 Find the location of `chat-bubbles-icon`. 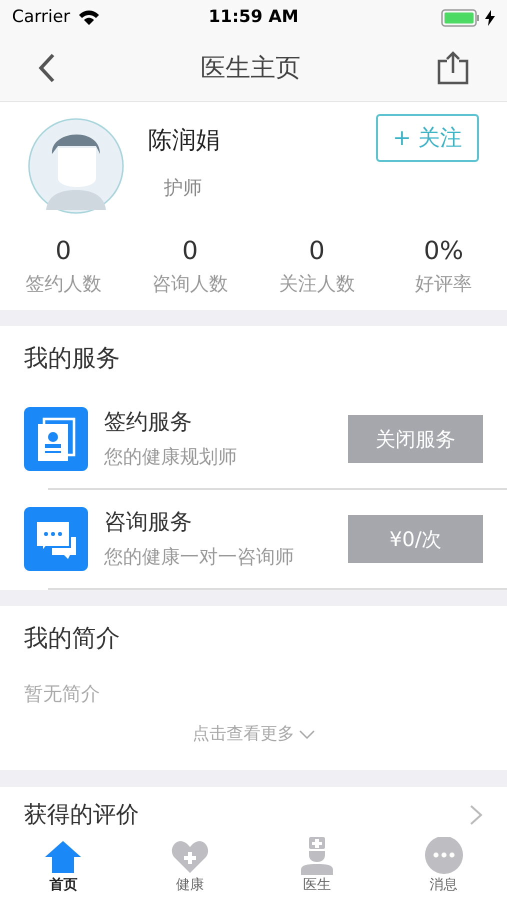

chat-bubbles-icon is located at coordinates (56, 539).